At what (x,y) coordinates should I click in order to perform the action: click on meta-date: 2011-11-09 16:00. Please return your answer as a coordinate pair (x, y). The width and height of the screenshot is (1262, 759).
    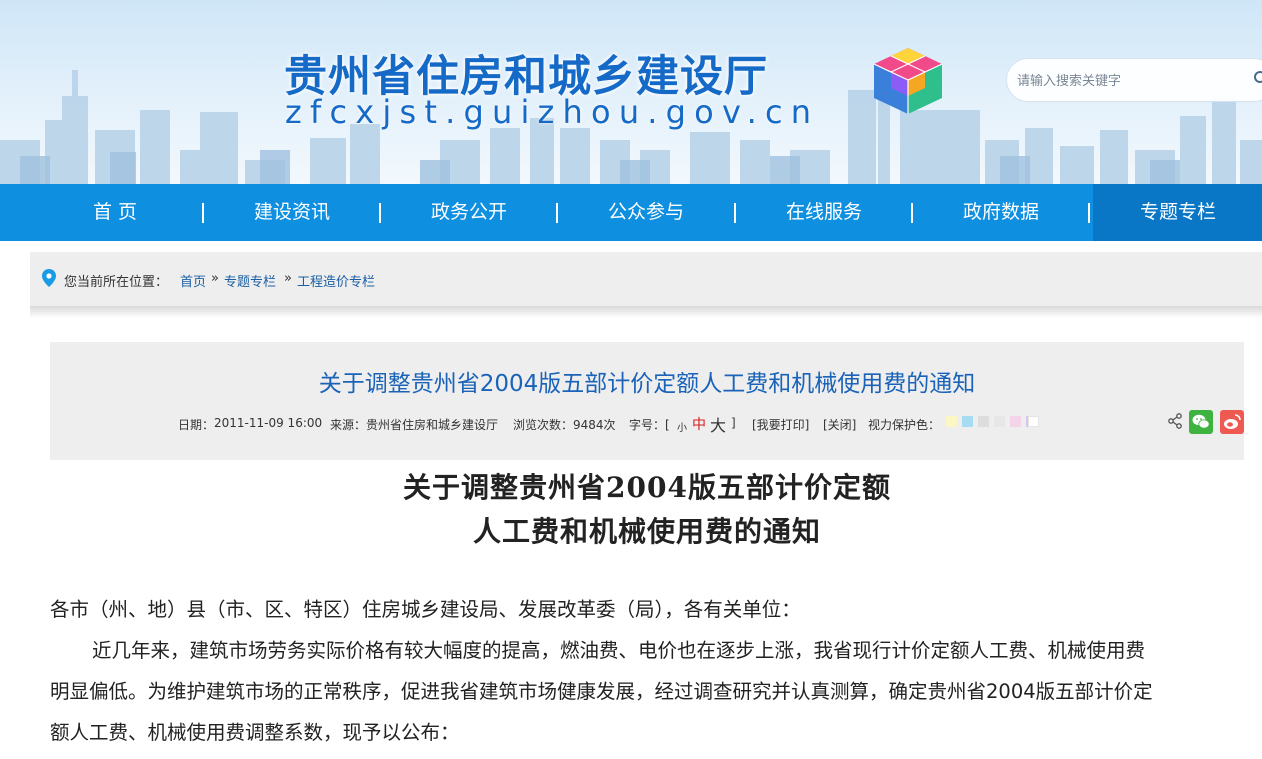
    Looking at the image, I should click on (268, 423).